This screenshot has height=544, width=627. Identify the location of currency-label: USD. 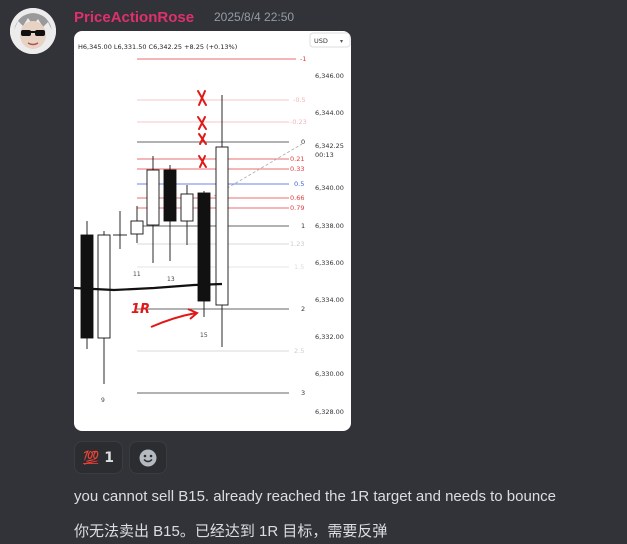
(321, 41).